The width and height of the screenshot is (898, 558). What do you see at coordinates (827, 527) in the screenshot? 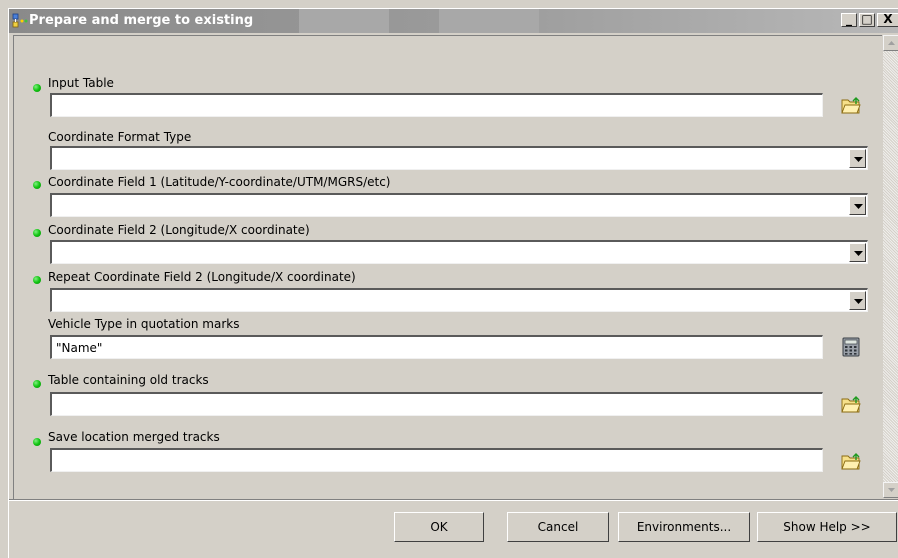
I see `show-help-button: Show Help >>` at bounding box center [827, 527].